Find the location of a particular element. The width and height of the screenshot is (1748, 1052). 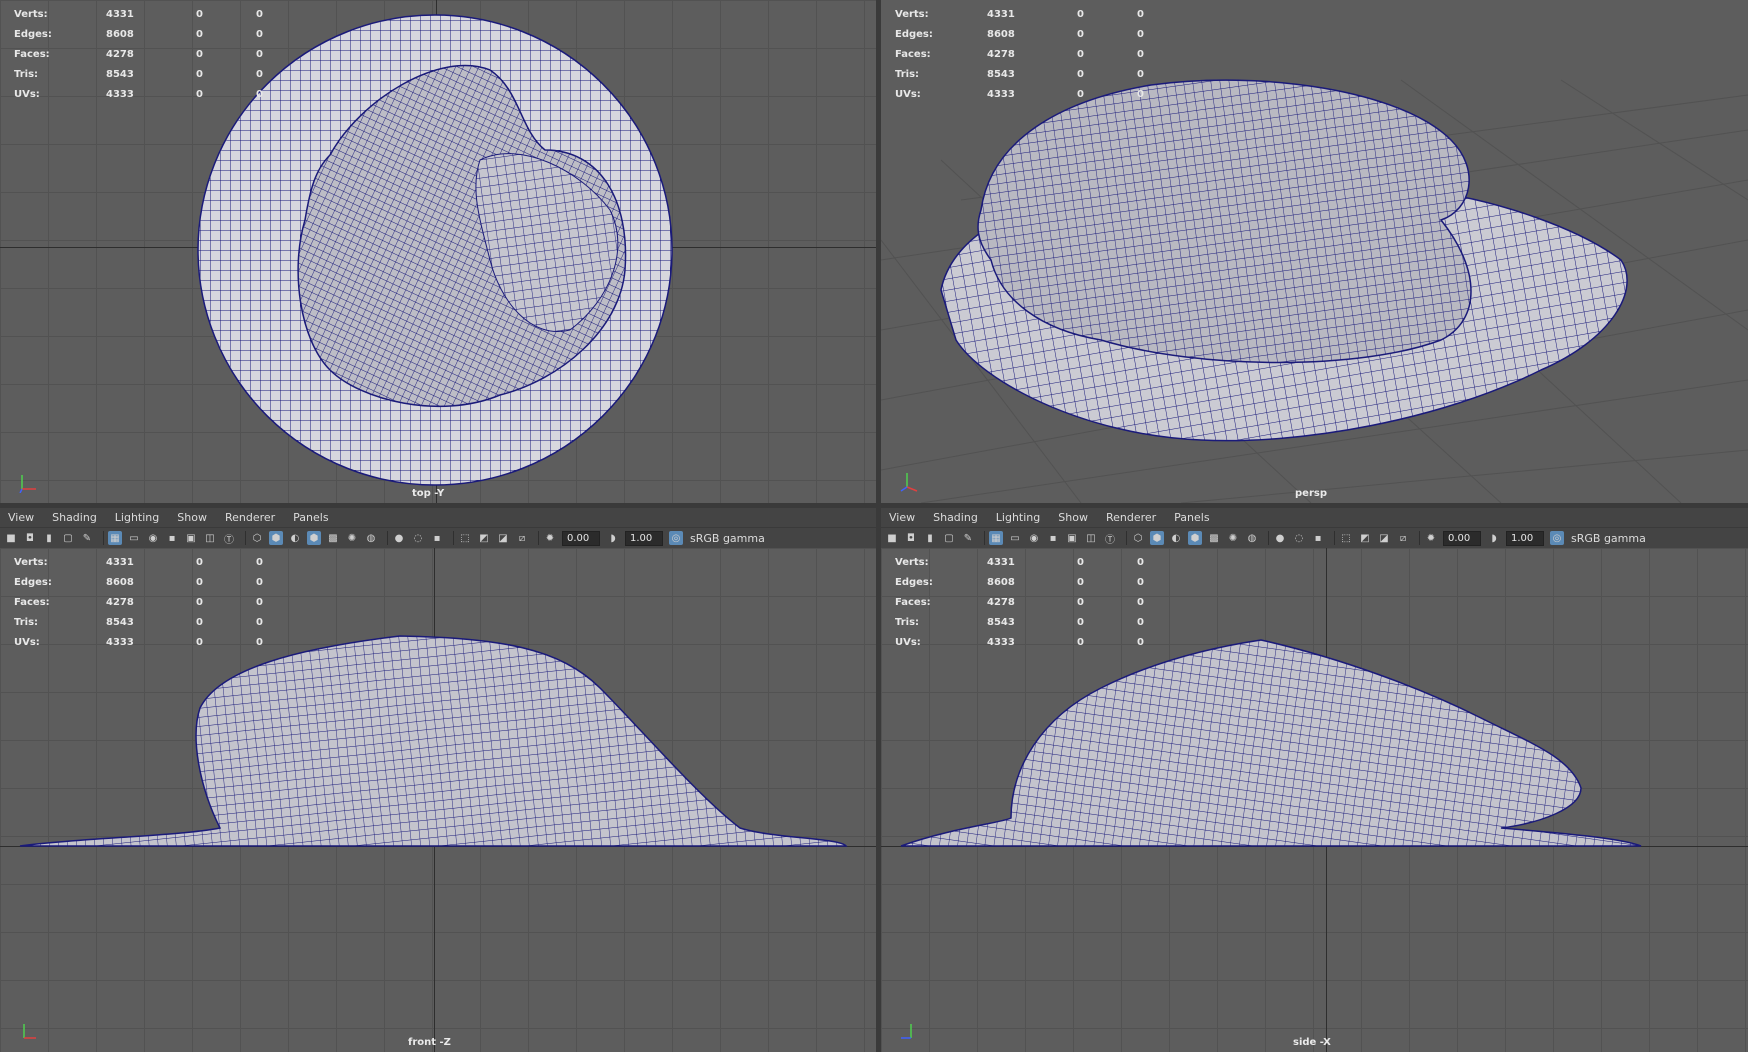

hud-uvs-label: UVs: is located at coordinates (27, 642).